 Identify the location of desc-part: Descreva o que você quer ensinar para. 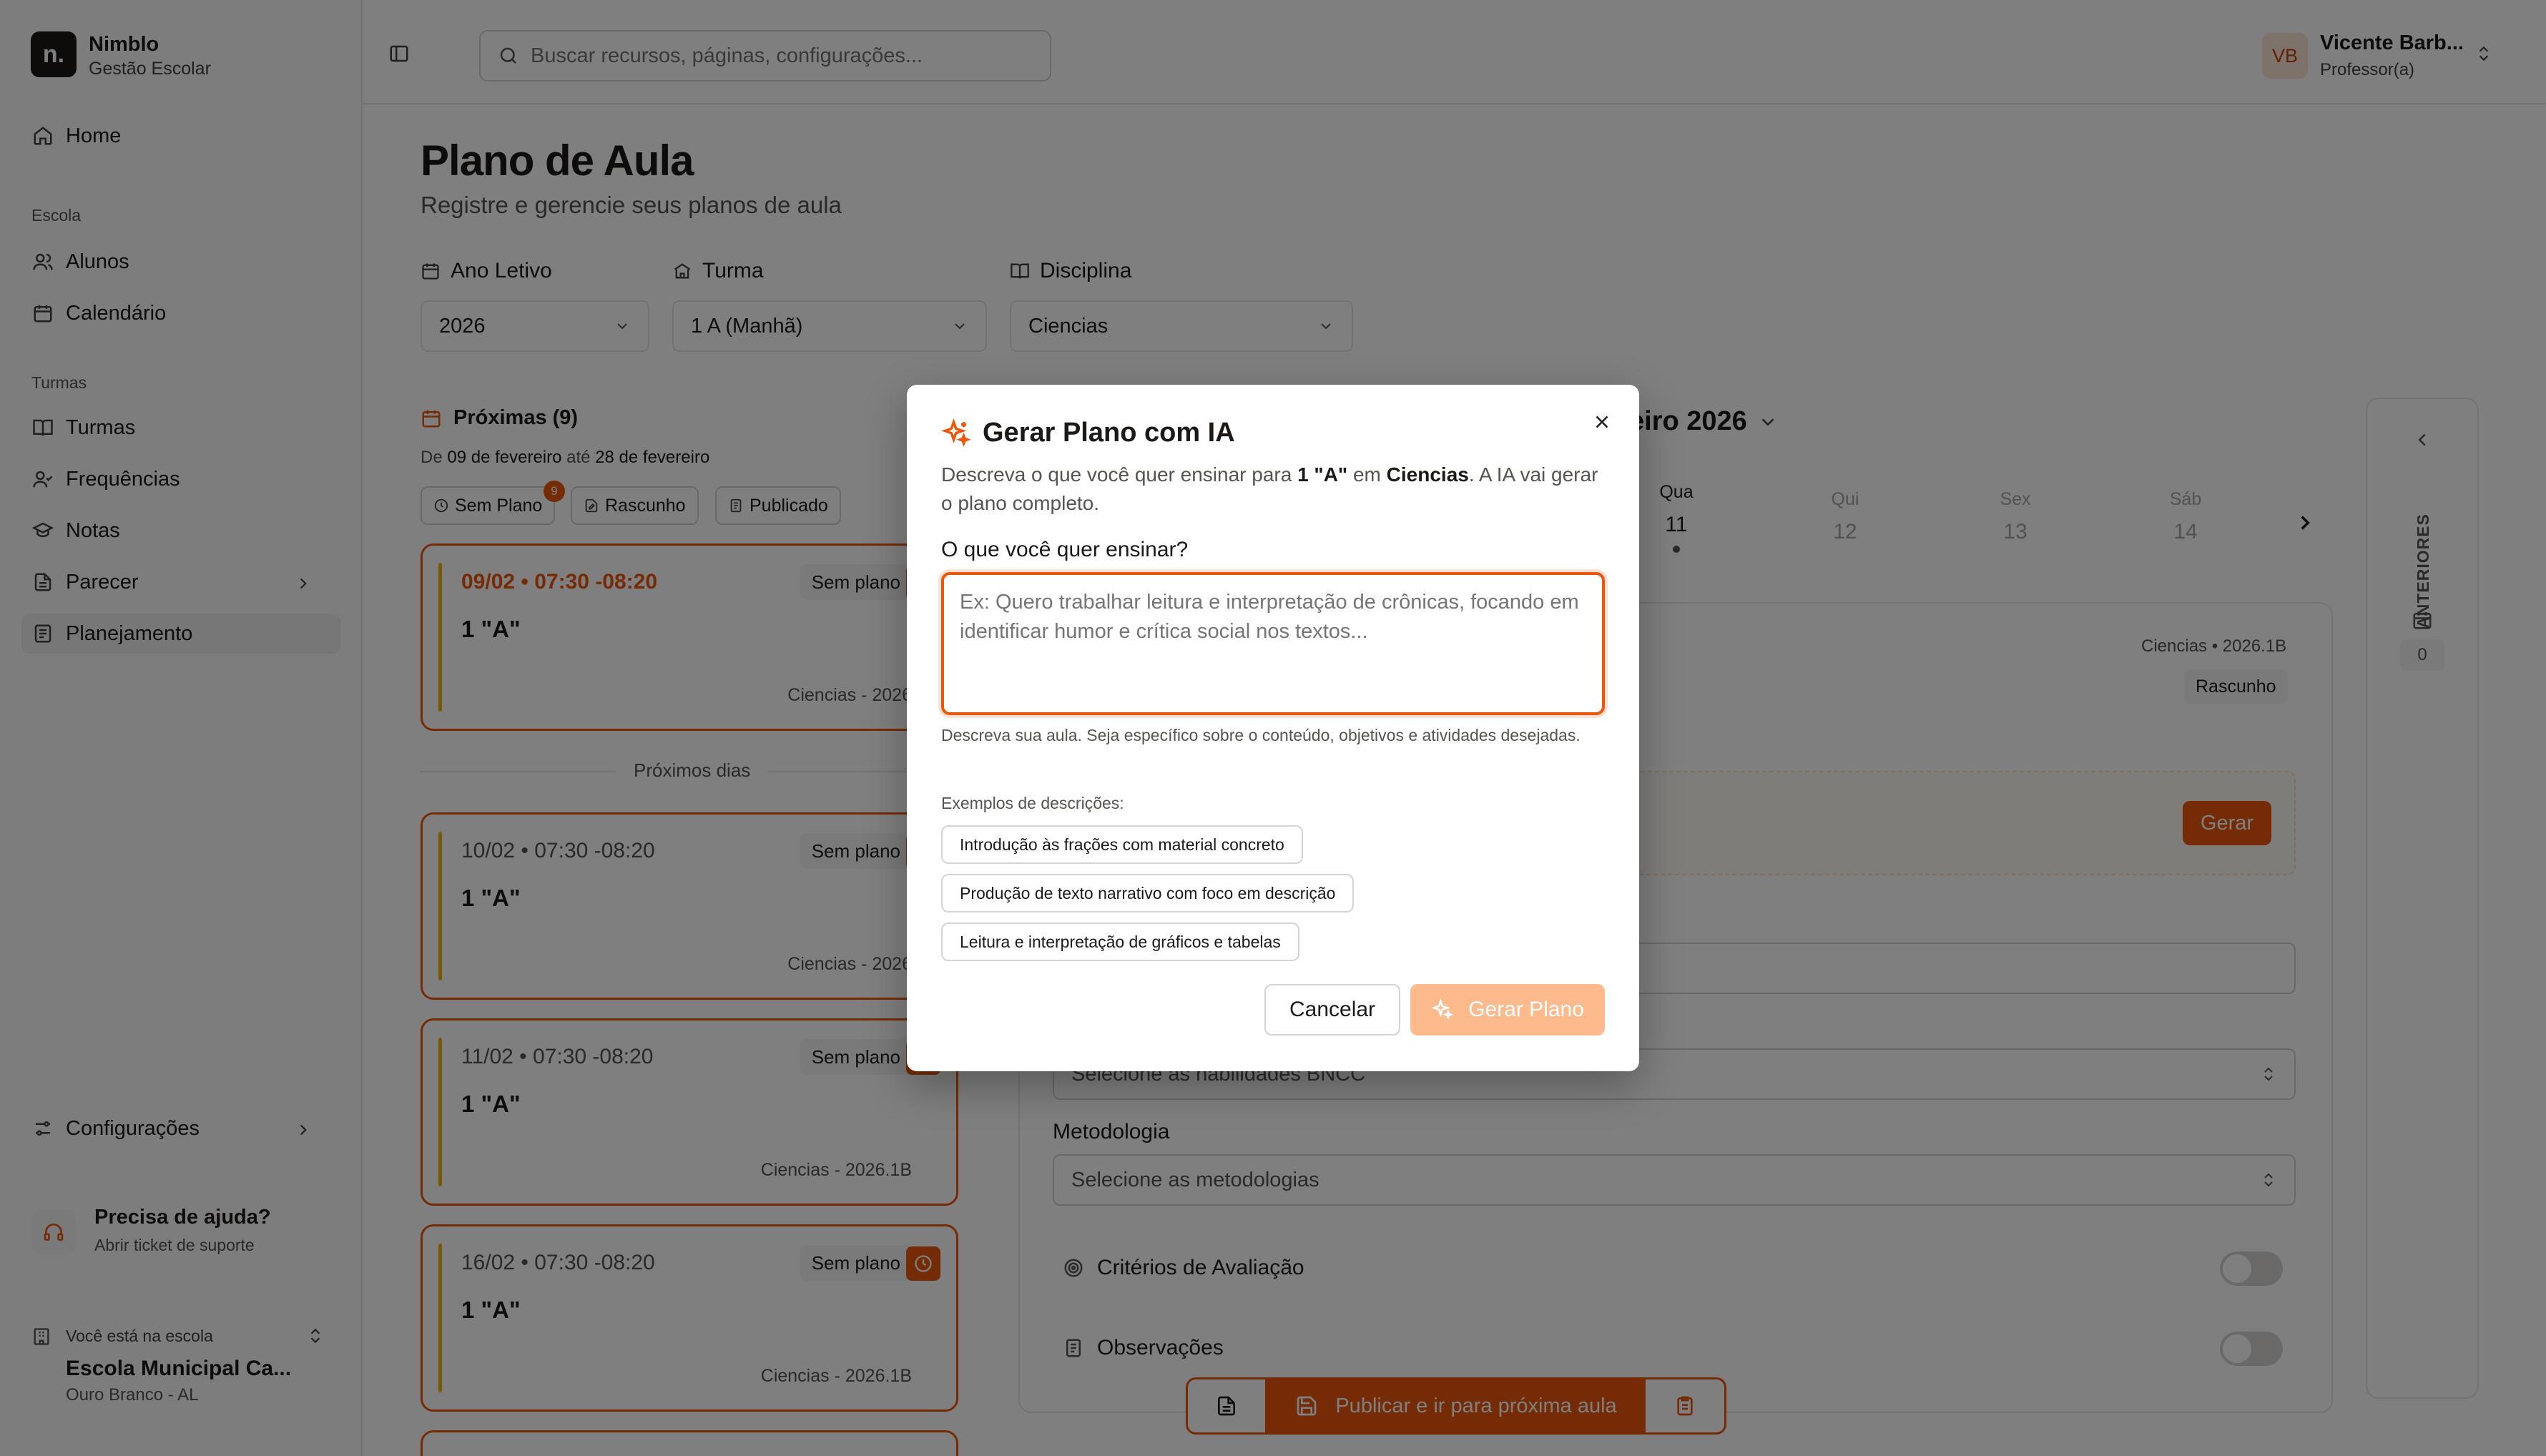
(1119, 474).